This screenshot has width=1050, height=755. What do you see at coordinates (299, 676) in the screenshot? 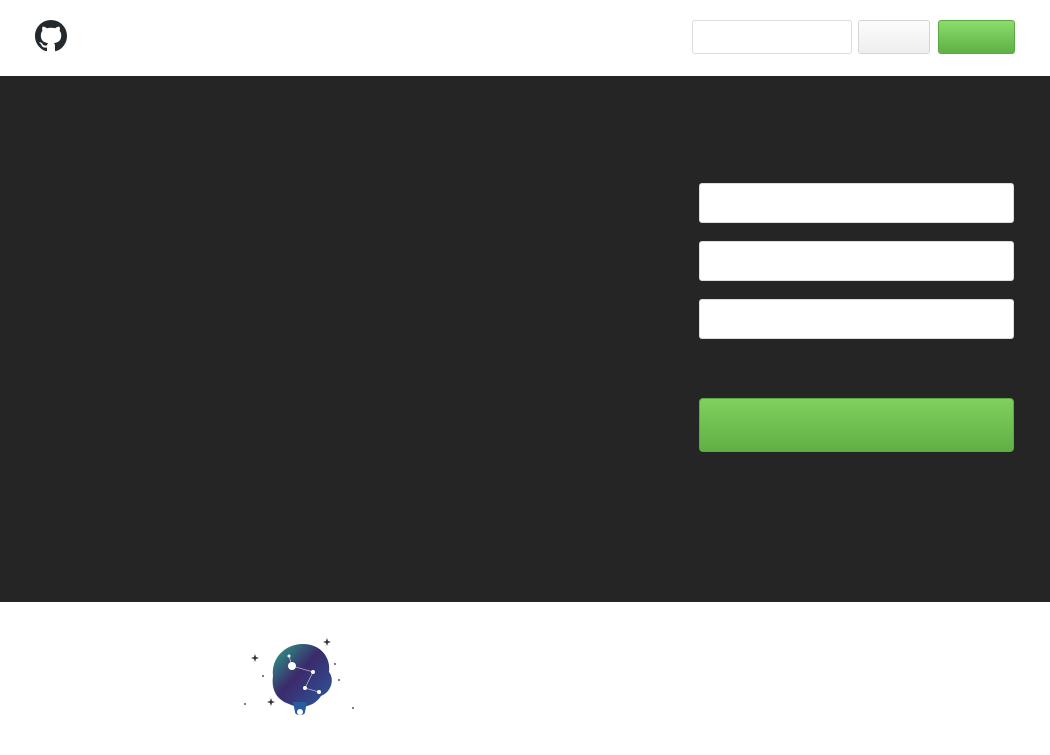
I see `space-planet-illustration-icon` at bounding box center [299, 676].